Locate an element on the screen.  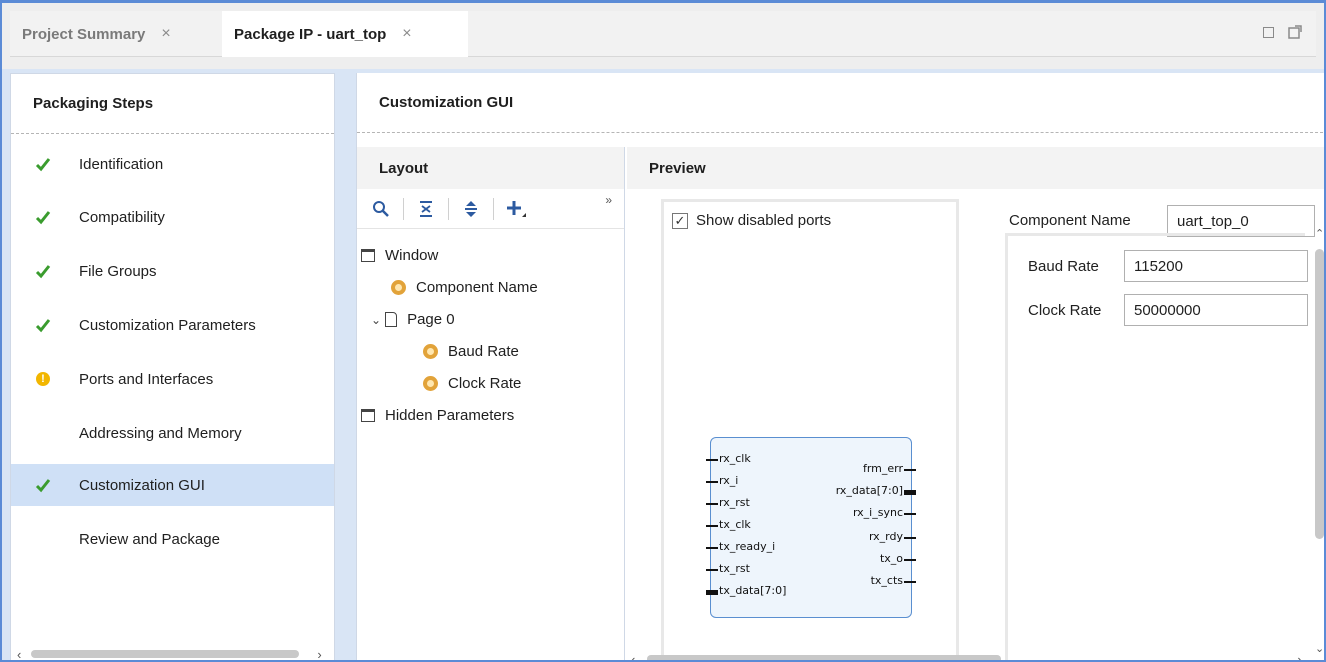
tree-label: Baud Rate is located at coordinates (483, 351).